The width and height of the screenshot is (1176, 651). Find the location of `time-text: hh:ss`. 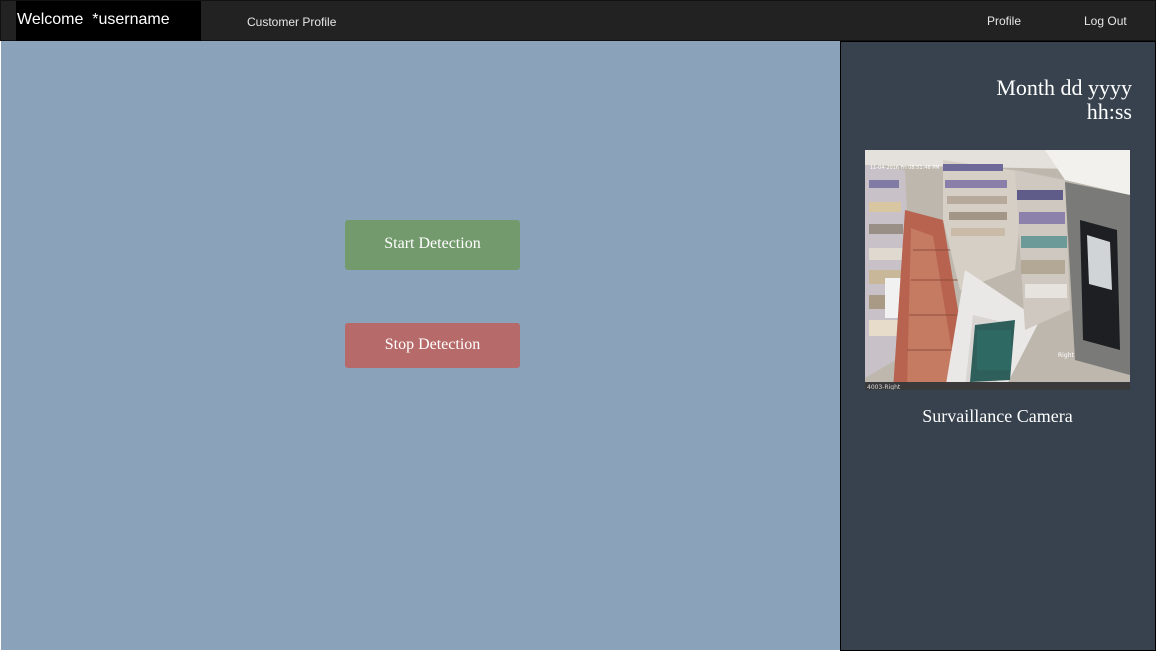

time-text: hh:ss is located at coordinates (1109, 111).